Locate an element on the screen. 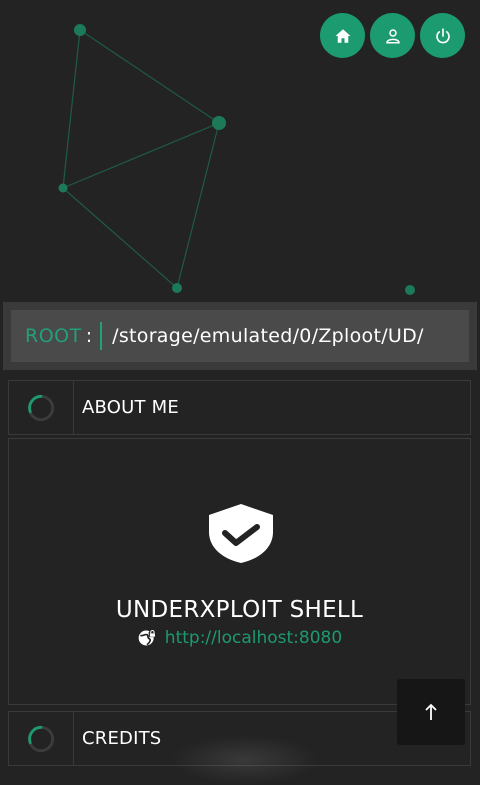 This screenshot has width=480, height=785. globe-lock-icon is located at coordinates (147, 638).